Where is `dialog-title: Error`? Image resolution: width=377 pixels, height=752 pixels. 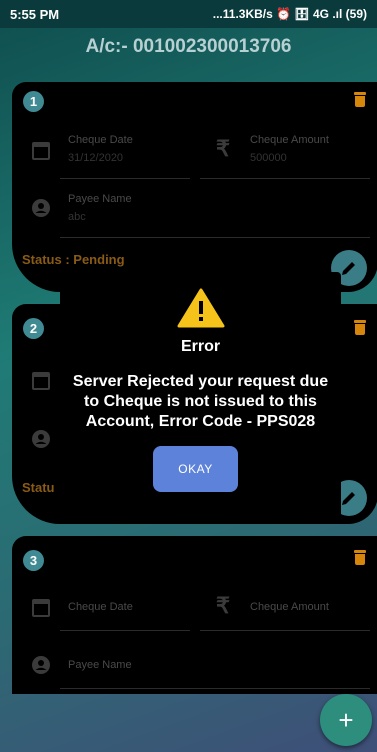 dialog-title: Error is located at coordinates (200, 346).